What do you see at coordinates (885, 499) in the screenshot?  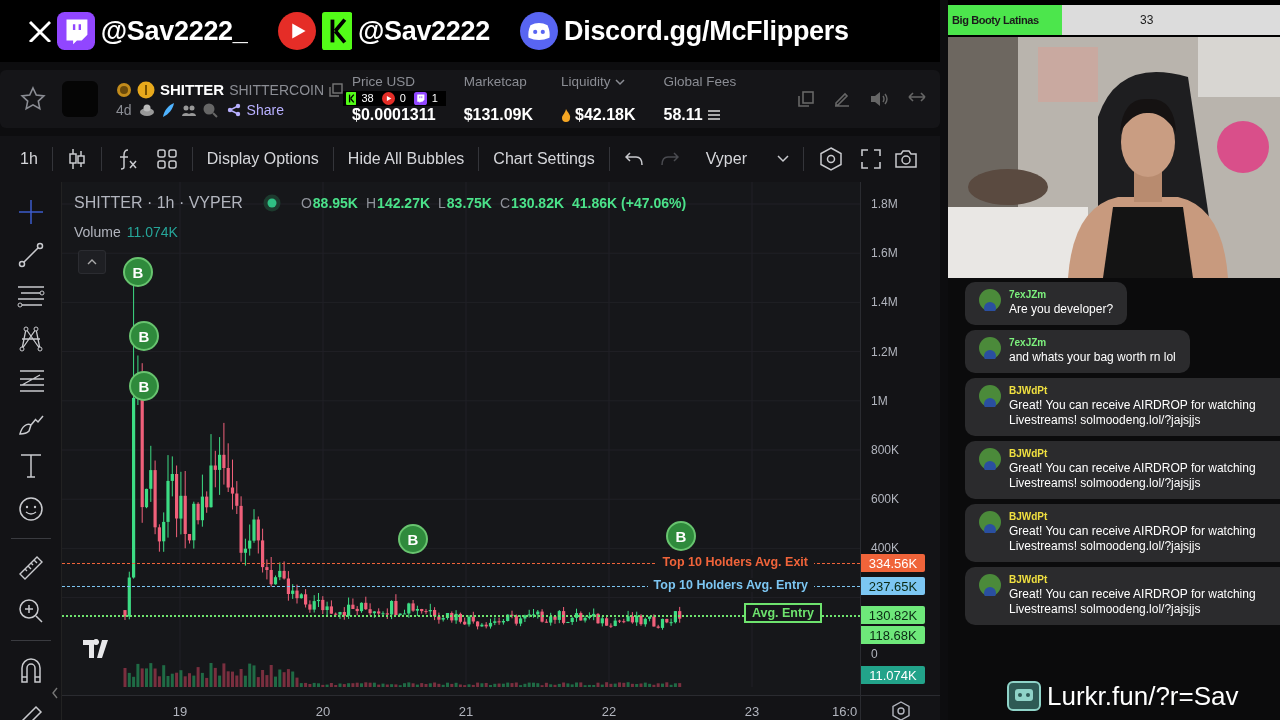 I see `axis-label: 600K` at bounding box center [885, 499].